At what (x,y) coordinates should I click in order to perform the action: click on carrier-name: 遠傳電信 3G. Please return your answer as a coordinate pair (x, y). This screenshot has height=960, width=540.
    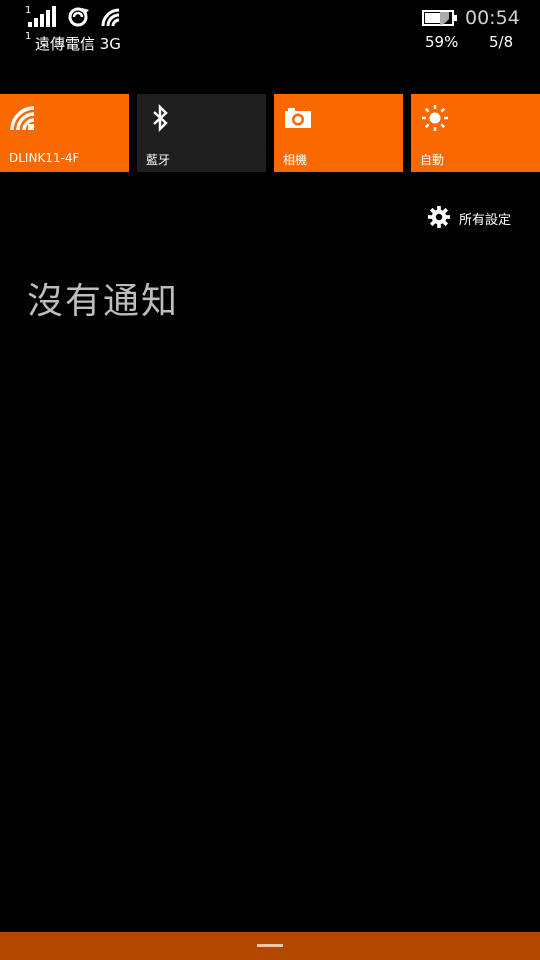
    Looking at the image, I should click on (78, 44).